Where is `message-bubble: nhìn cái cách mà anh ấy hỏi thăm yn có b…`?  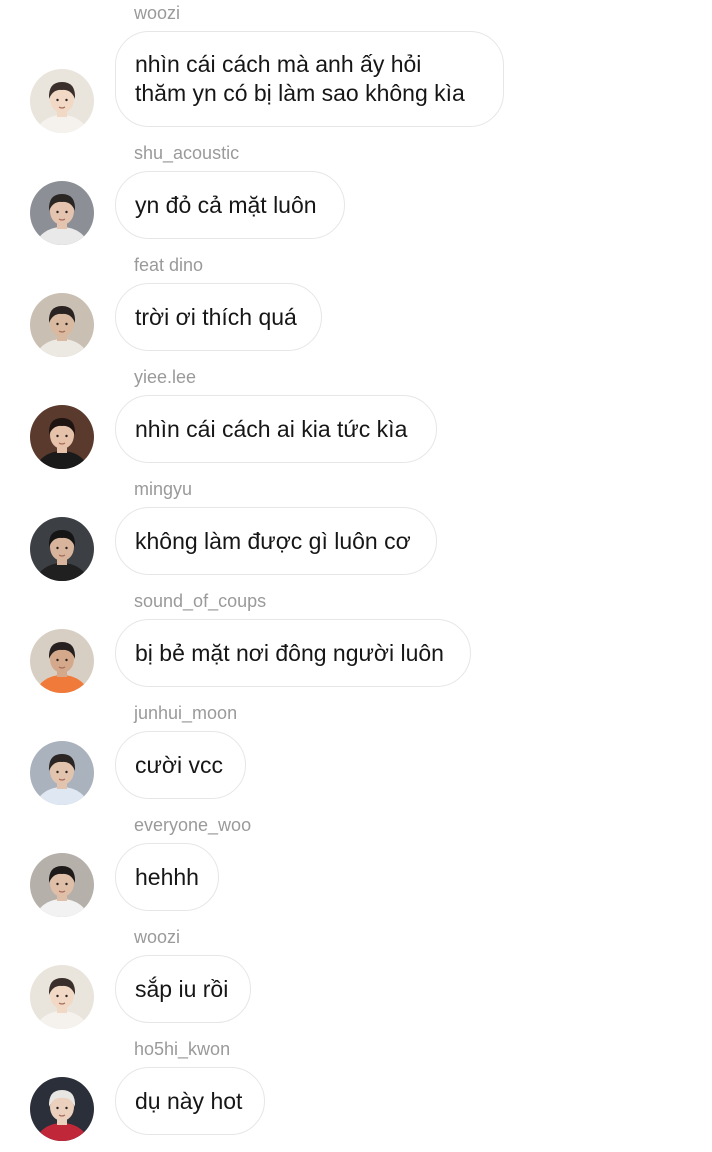 message-bubble: nhìn cái cách mà anh ấy hỏi thăm yn có b… is located at coordinates (309, 79).